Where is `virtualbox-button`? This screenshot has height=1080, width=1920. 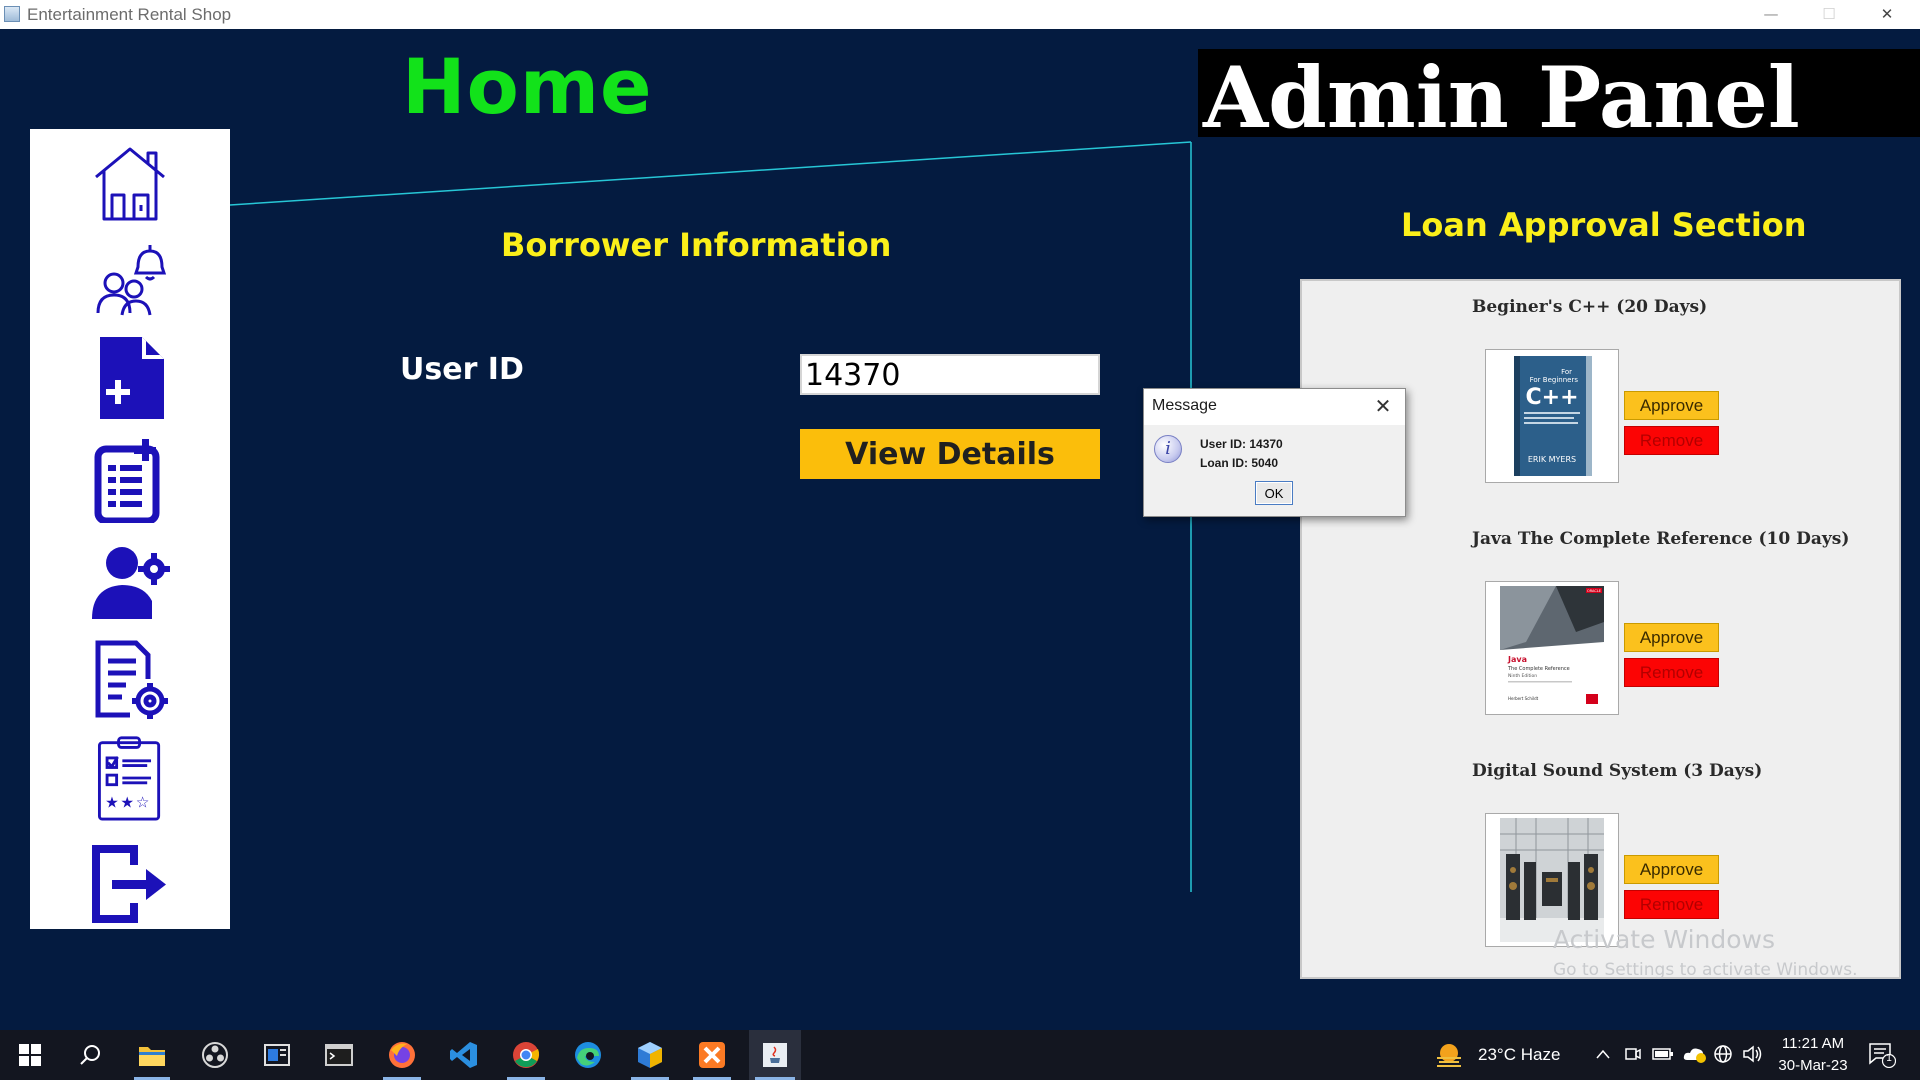 virtualbox-button is located at coordinates (650, 1055).